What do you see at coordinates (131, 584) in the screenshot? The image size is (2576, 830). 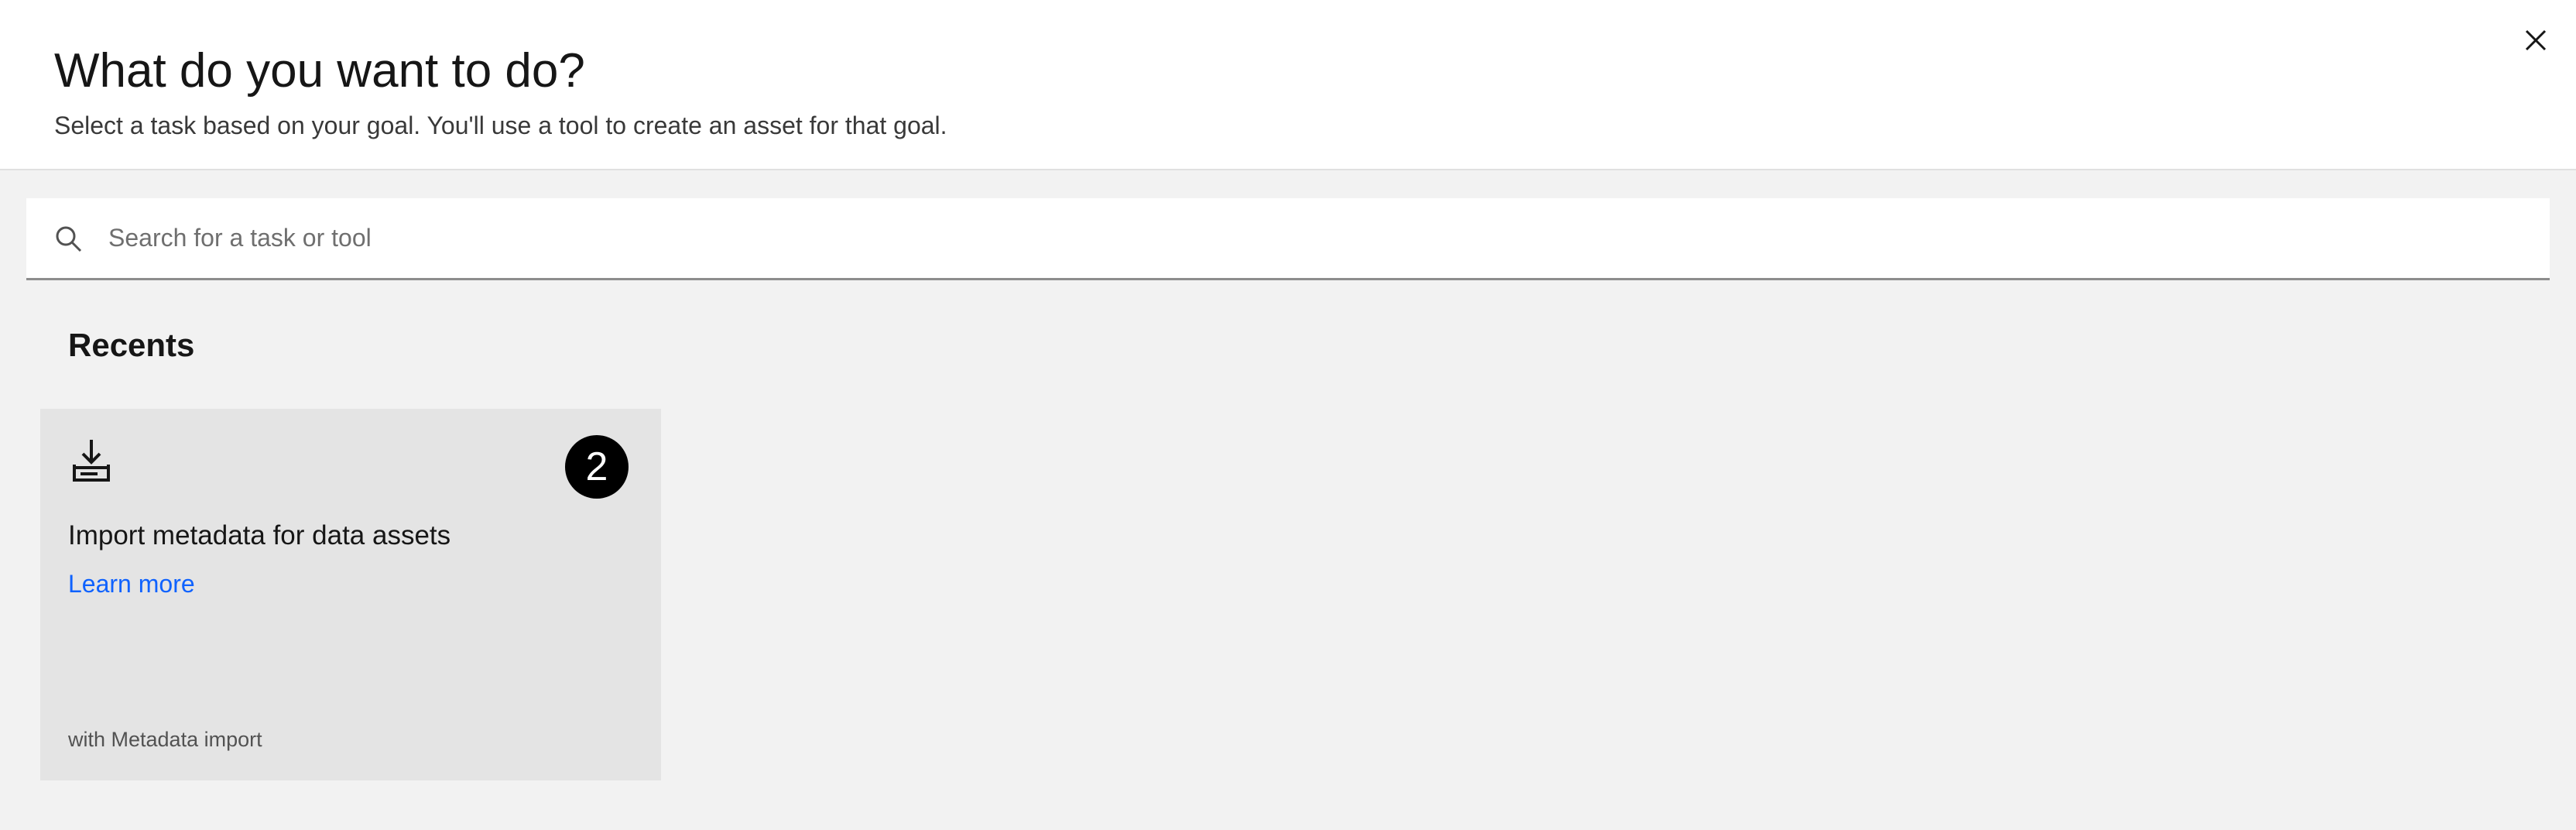 I see `learn-more-link: Learn more` at bounding box center [131, 584].